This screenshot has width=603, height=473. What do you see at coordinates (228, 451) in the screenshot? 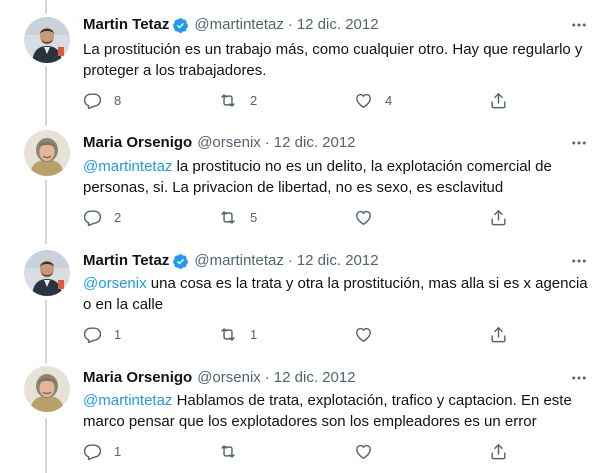
I see `retweet-icon` at bounding box center [228, 451].